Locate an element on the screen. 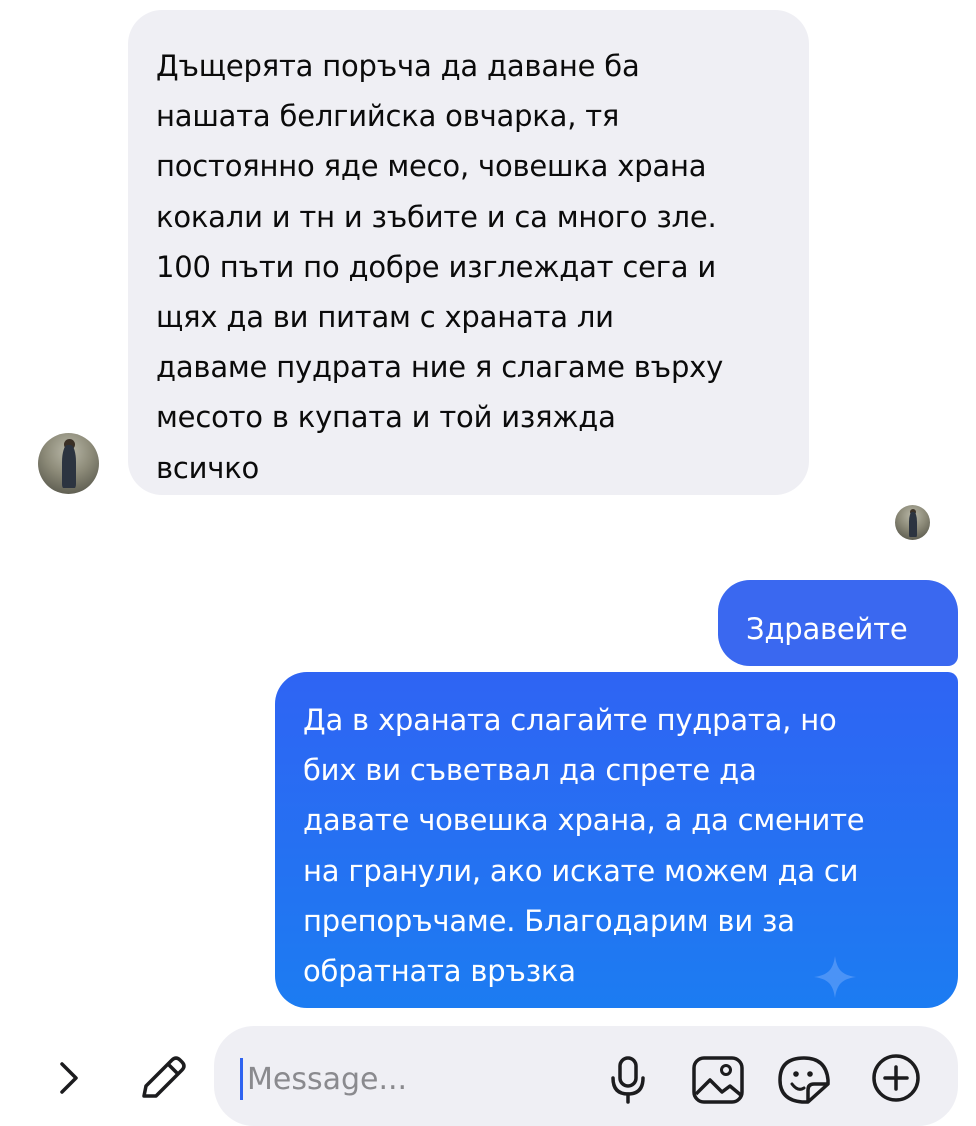 This screenshot has width=976, height=1126. message-line: на гранули, ако искате можем да си is located at coordinates (581, 870).